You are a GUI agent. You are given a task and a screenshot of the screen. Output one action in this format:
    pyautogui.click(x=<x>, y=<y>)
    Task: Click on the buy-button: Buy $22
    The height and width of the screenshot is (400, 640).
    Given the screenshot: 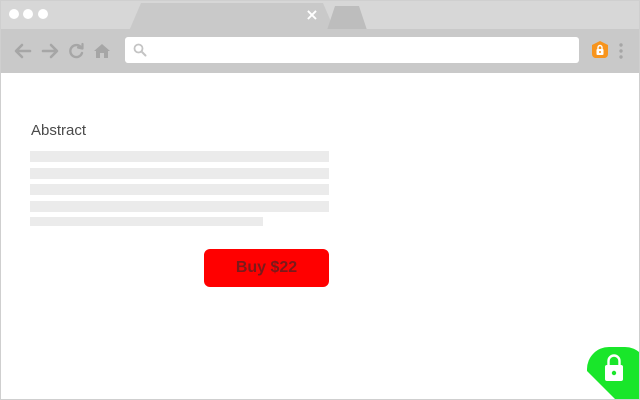 What is the action you would take?
    pyautogui.click(x=266, y=268)
    